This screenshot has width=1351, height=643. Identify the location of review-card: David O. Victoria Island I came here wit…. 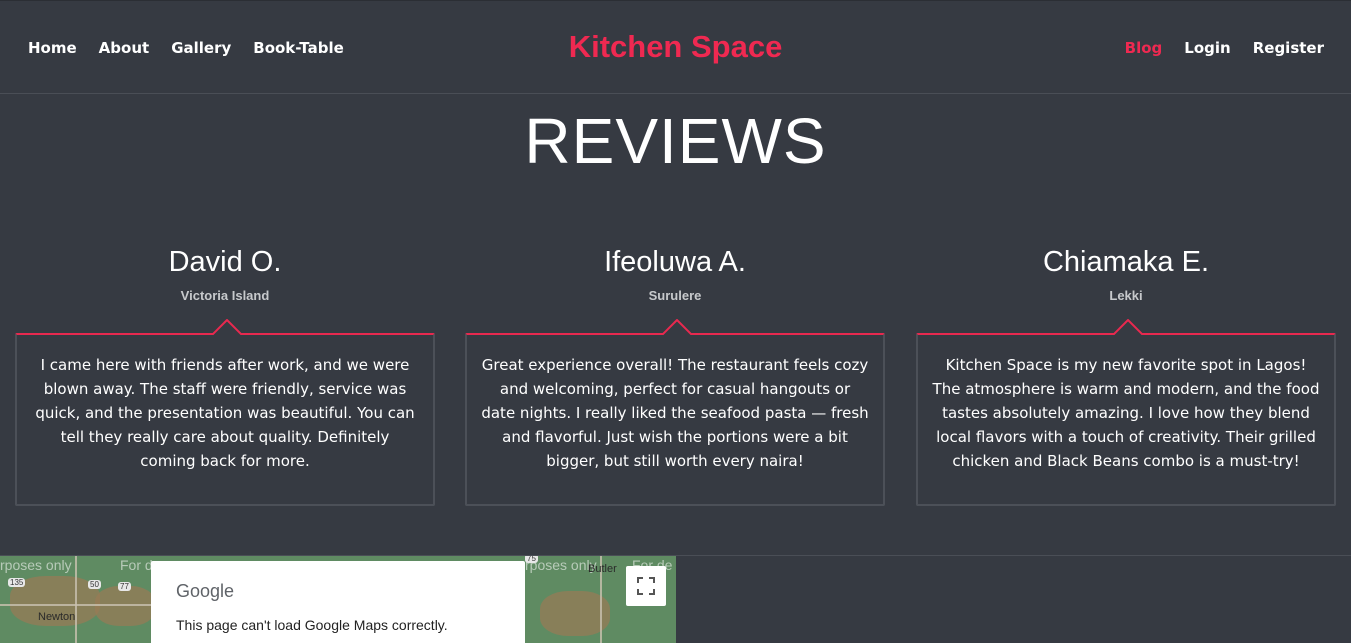
(225, 375).